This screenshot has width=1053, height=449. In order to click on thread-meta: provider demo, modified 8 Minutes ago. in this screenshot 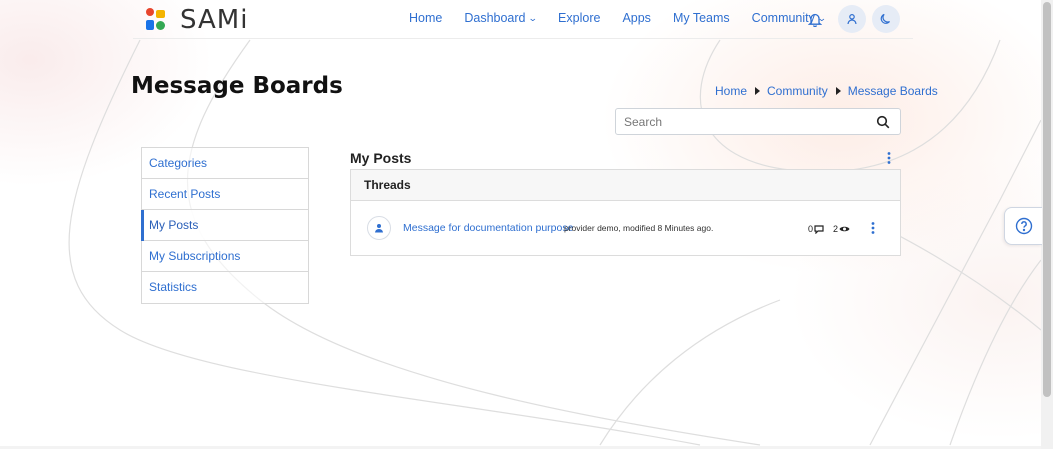, I will do `click(639, 228)`.